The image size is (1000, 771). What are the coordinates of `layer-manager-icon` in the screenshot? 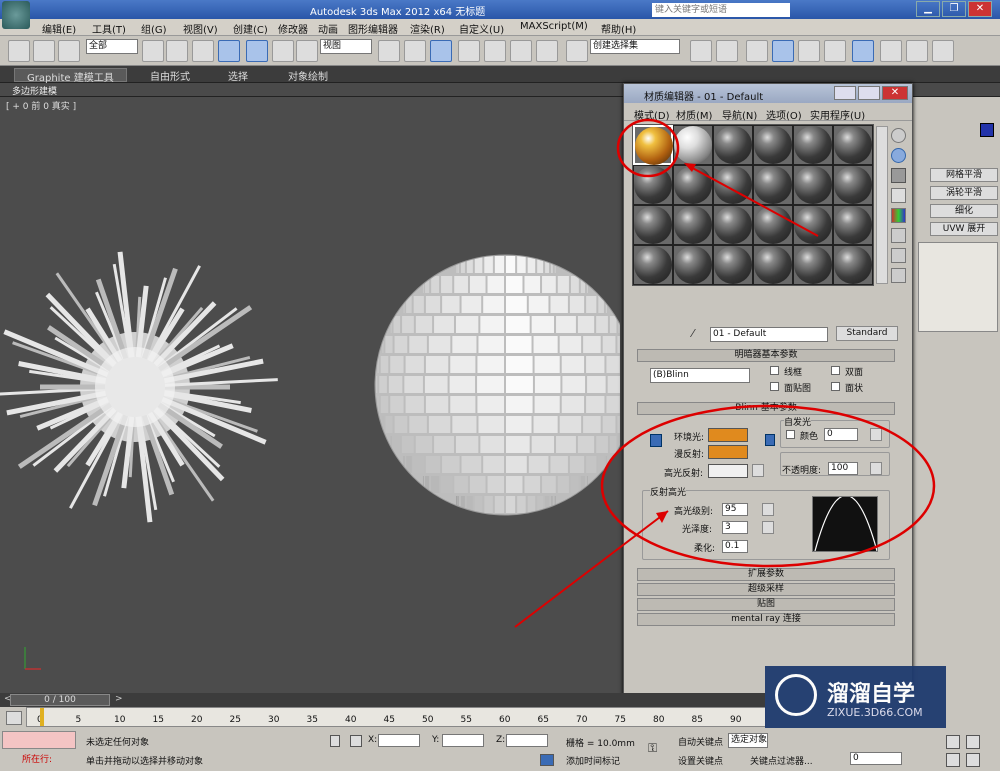 It's located at (757, 51).